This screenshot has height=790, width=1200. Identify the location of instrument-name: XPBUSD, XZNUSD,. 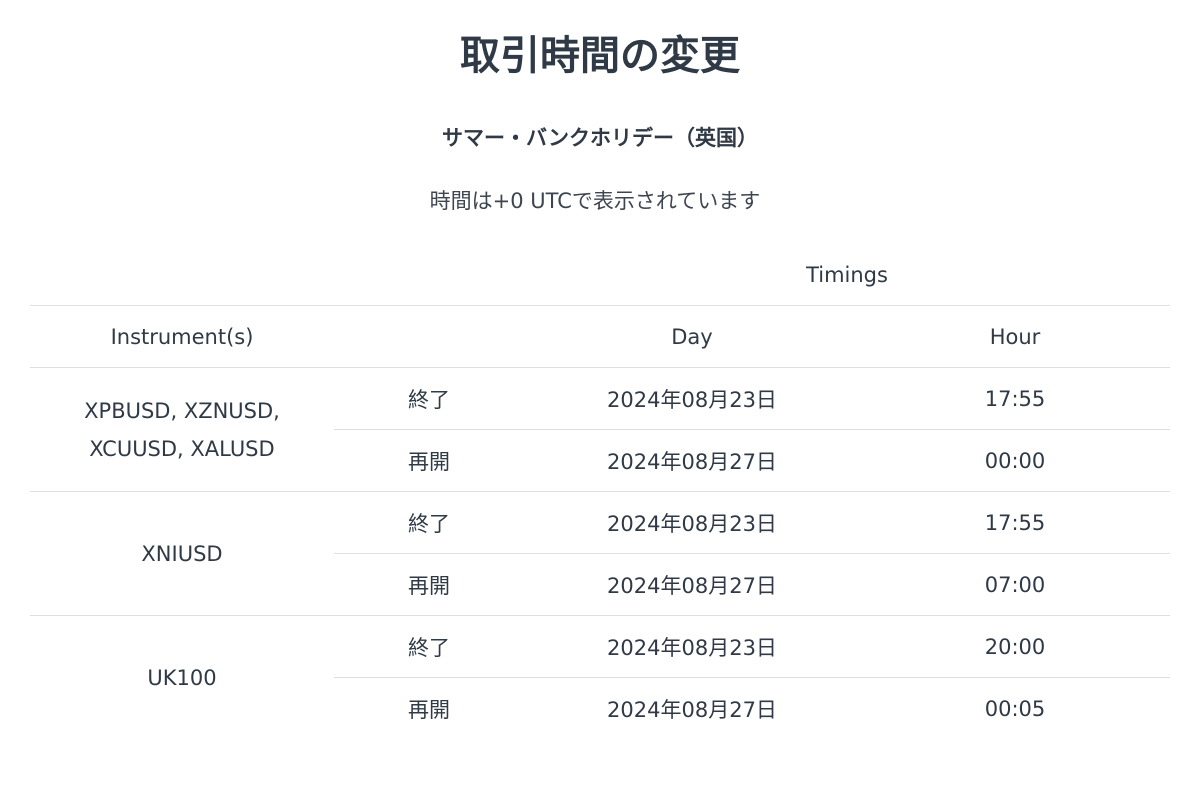
(182, 410).